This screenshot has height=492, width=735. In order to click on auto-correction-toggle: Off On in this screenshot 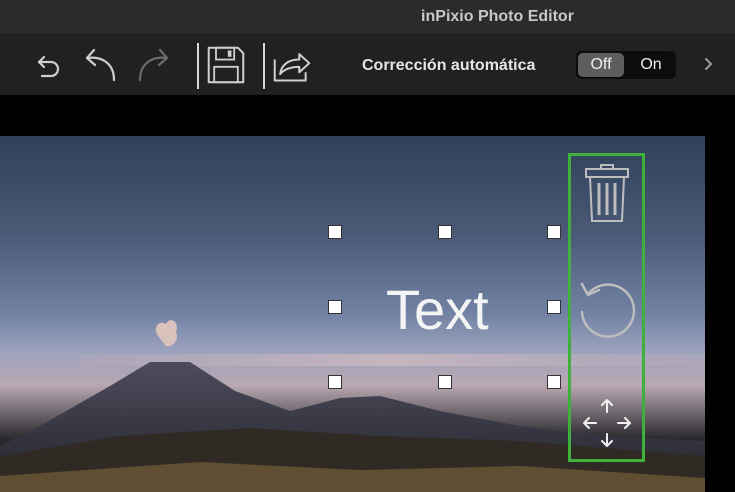, I will do `click(626, 65)`.